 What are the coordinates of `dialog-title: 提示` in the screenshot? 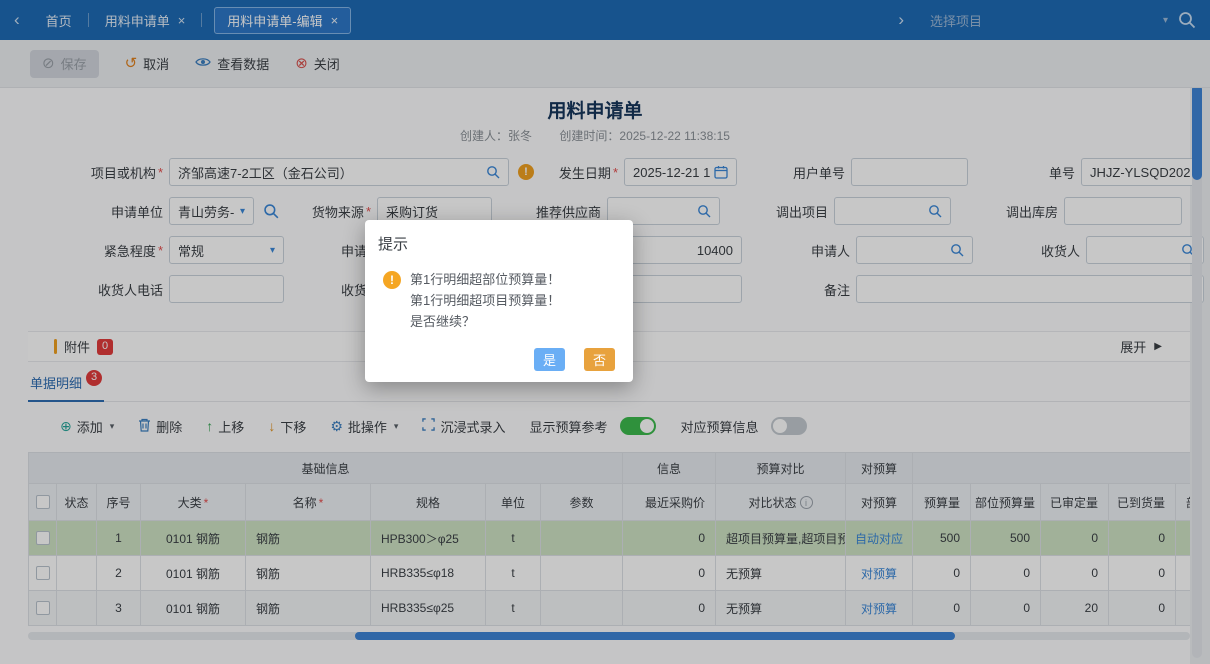 It's located at (393, 244).